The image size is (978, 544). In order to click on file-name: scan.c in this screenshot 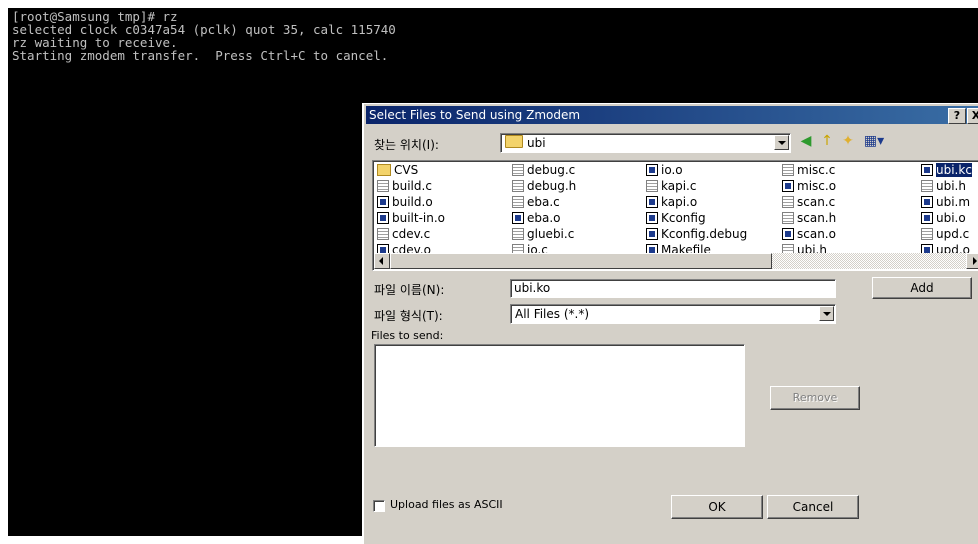, I will do `click(816, 202)`.